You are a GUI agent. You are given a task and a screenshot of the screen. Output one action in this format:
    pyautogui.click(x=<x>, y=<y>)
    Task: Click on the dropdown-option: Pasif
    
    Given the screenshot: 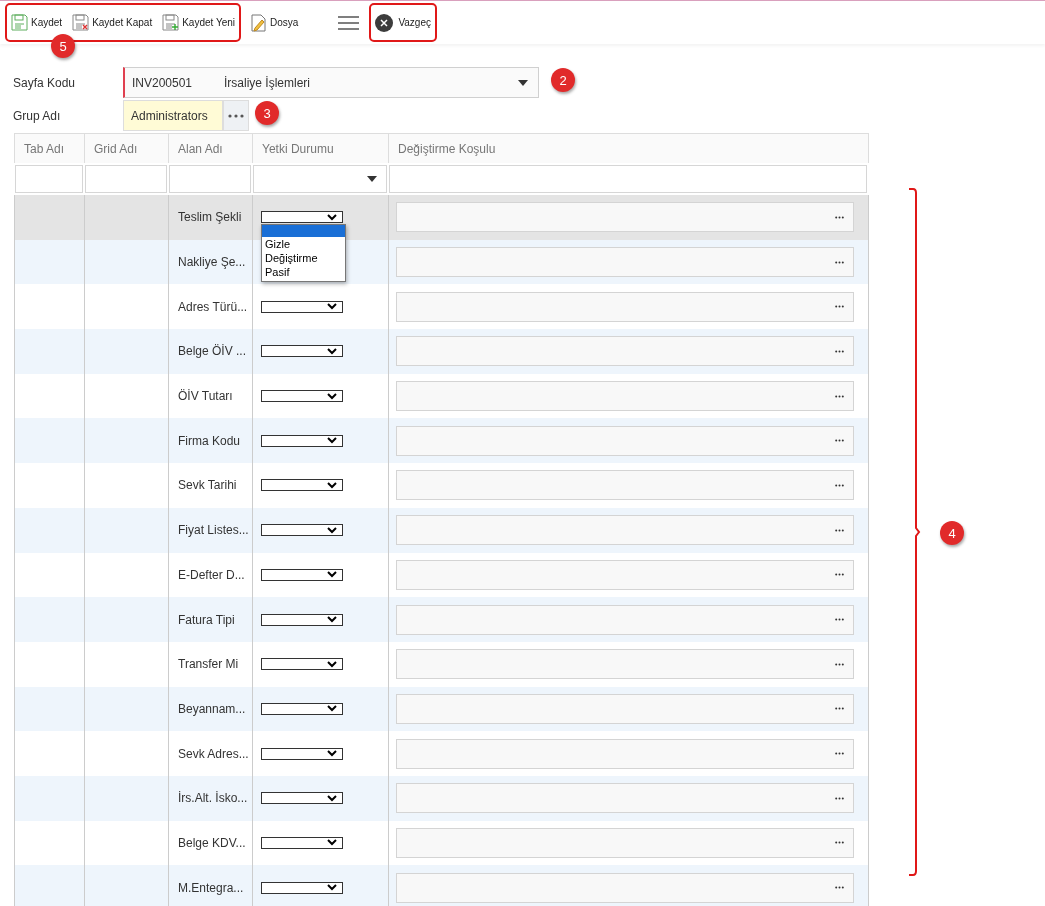 What is the action you would take?
    pyautogui.click(x=303, y=272)
    